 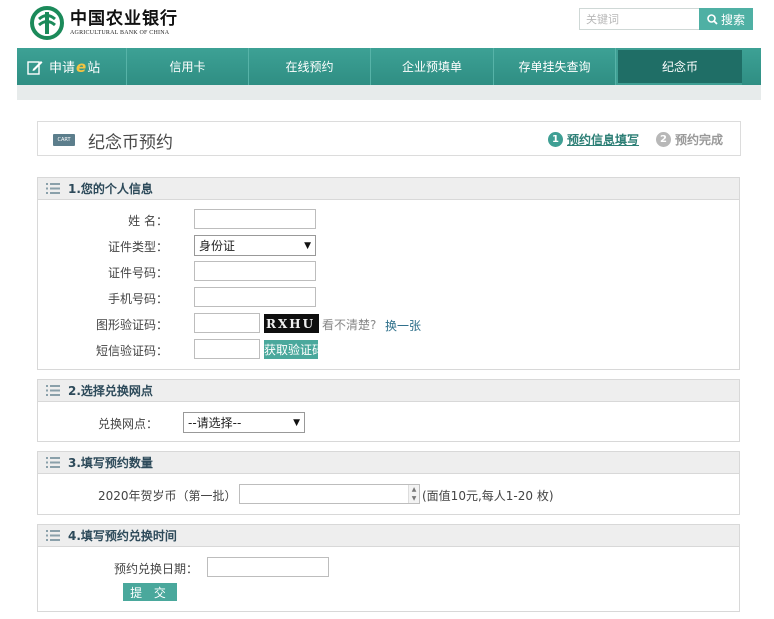 What do you see at coordinates (414, 489) in the screenshot?
I see `stepper-up-icon: ▲` at bounding box center [414, 489].